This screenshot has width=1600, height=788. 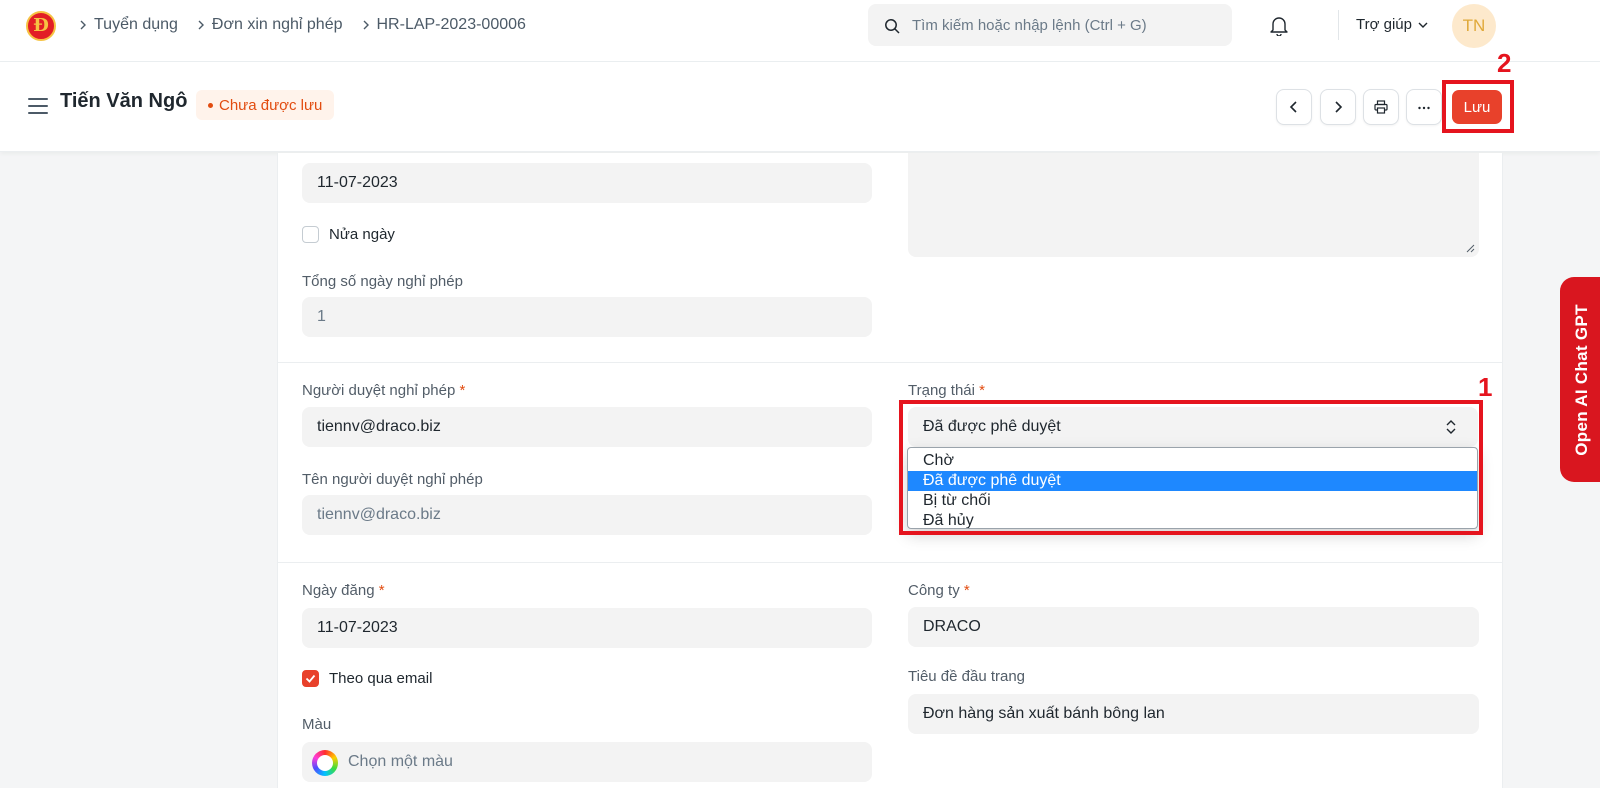 I want to click on approver-label: Người duyệt nghỉ phép *, so click(x=384, y=390).